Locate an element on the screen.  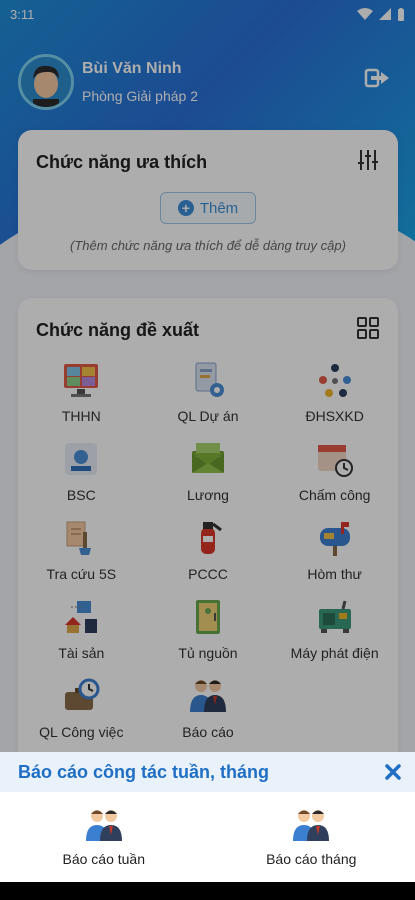
navigation-bar is located at coordinates (207, 891).